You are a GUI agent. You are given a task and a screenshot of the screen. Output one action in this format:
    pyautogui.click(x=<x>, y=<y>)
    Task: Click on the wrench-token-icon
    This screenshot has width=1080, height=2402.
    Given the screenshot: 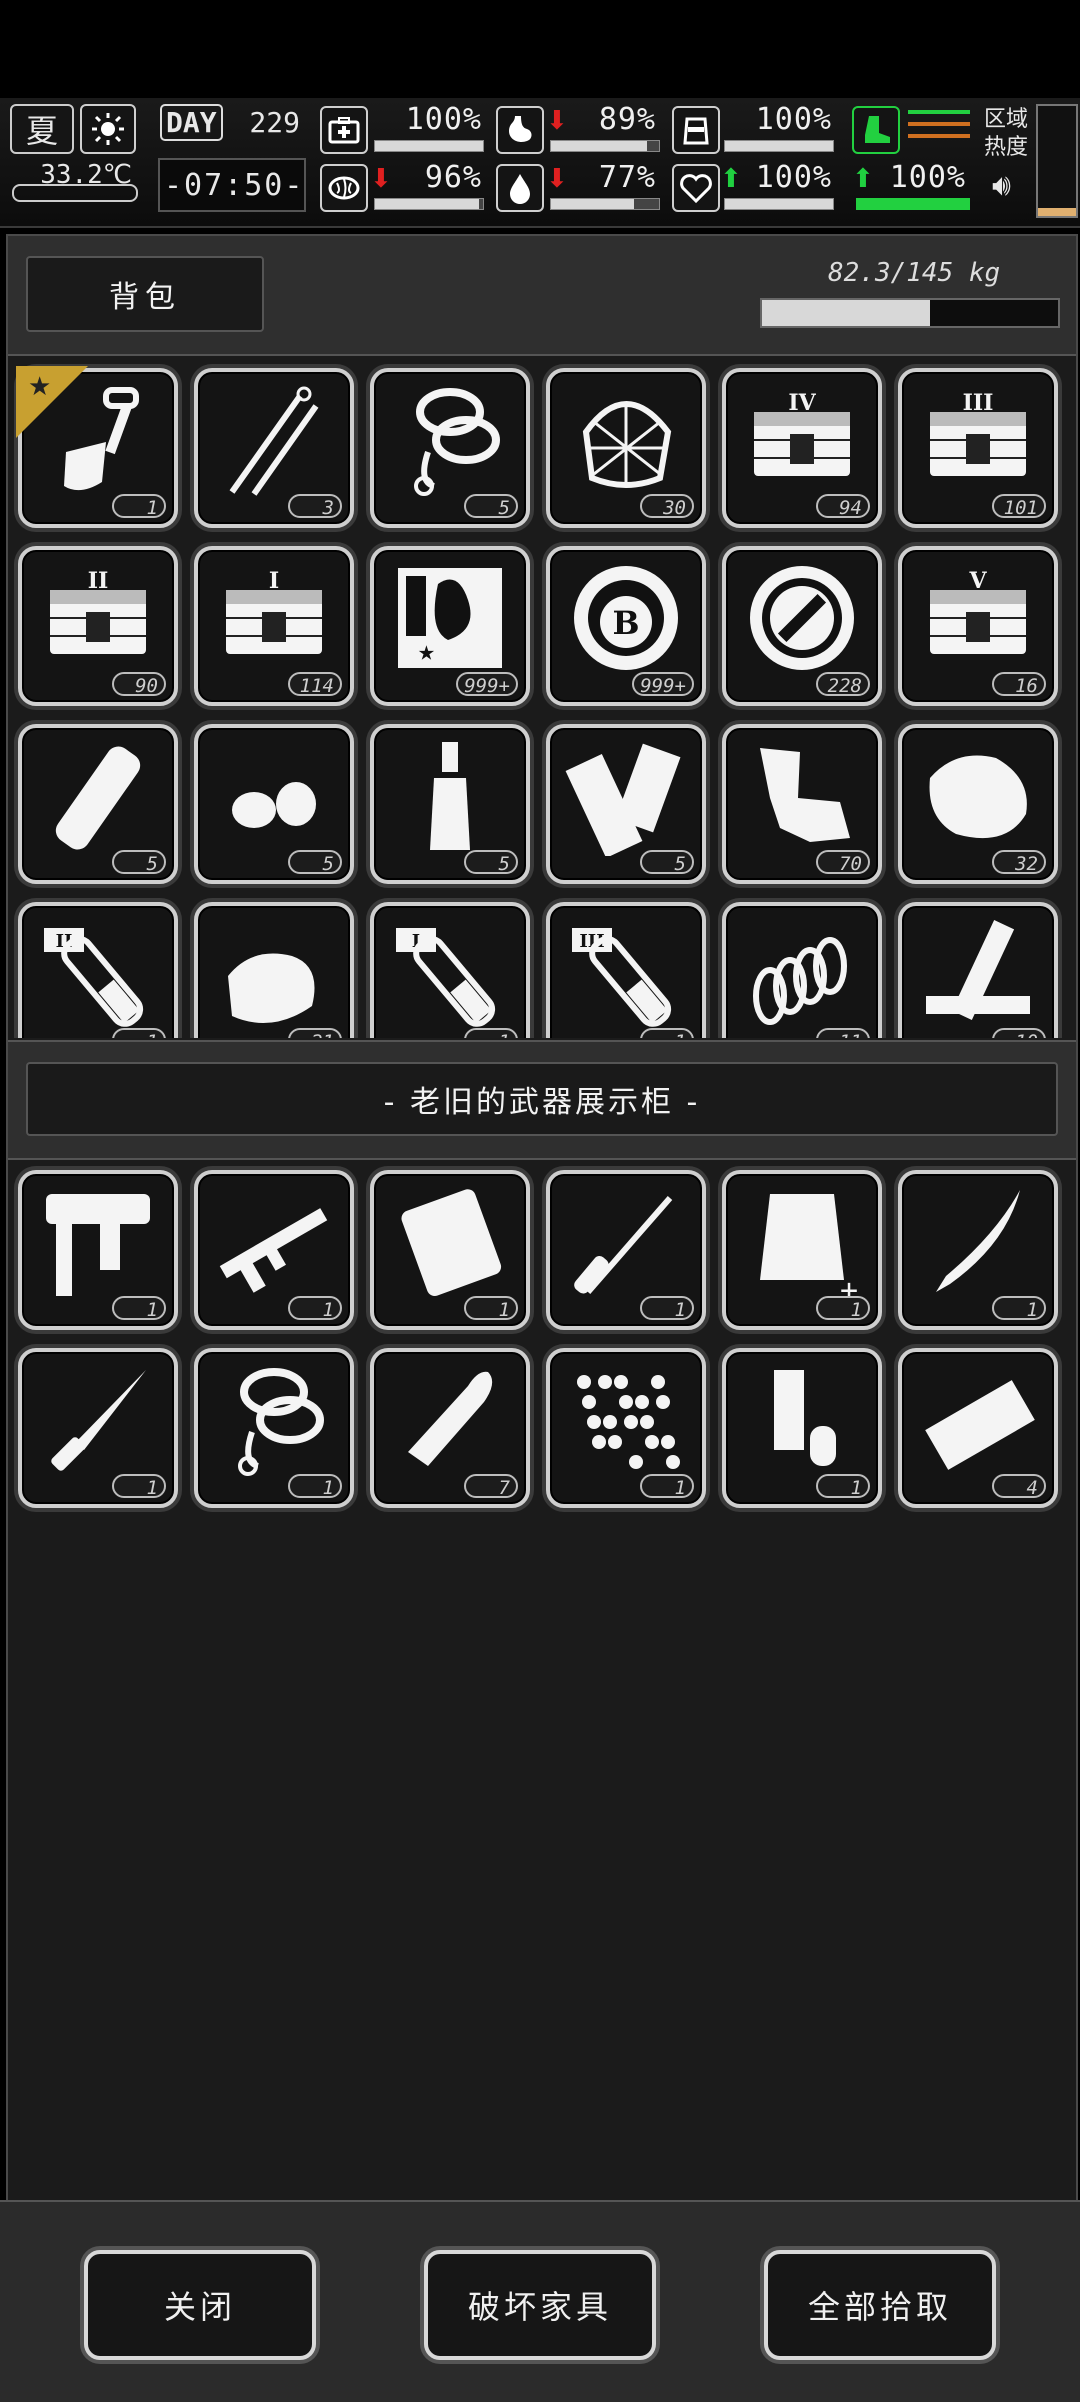 What is the action you would take?
    pyautogui.click(x=802, y=618)
    